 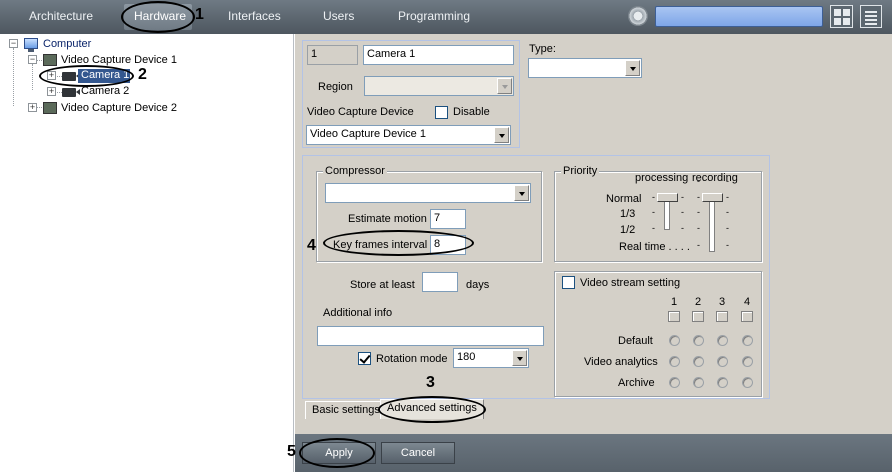 What do you see at coordinates (61, 16) in the screenshot?
I see `tab-architecture: Architecture` at bounding box center [61, 16].